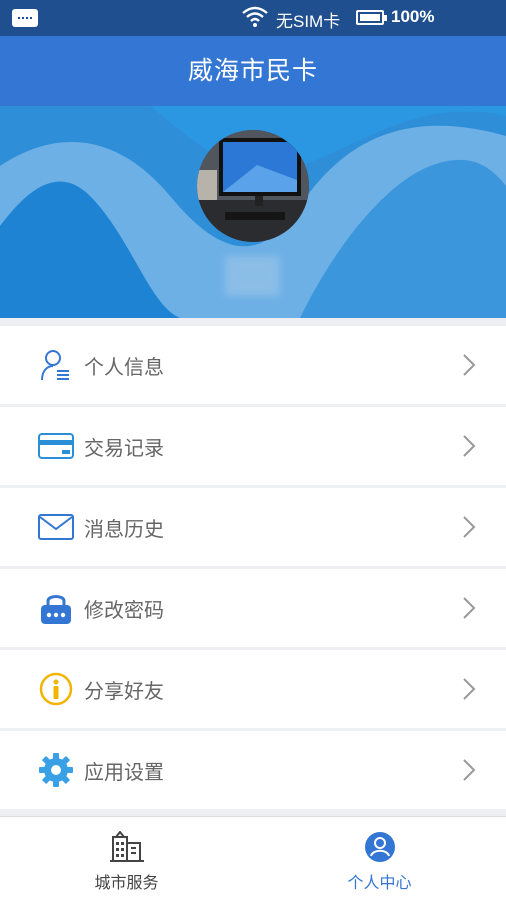 This screenshot has height=900, width=506. What do you see at coordinates (413, 16) in the screenshot?
I see `battery-percent: 100%` at bounding box center [413, 16].